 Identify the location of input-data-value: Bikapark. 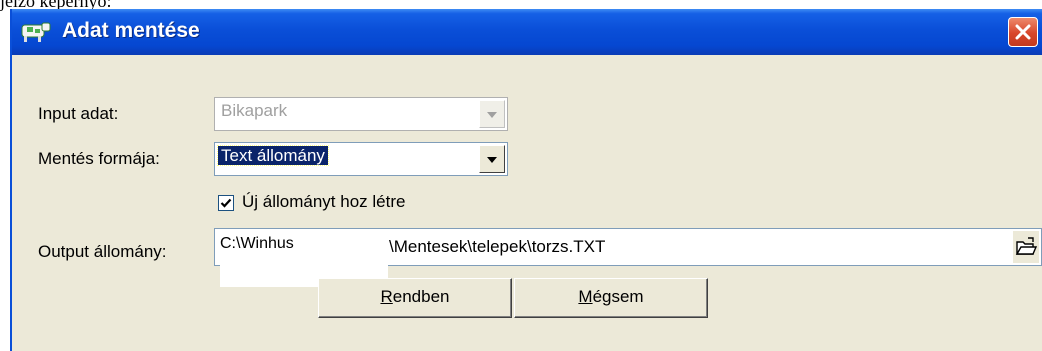
(254, 110).